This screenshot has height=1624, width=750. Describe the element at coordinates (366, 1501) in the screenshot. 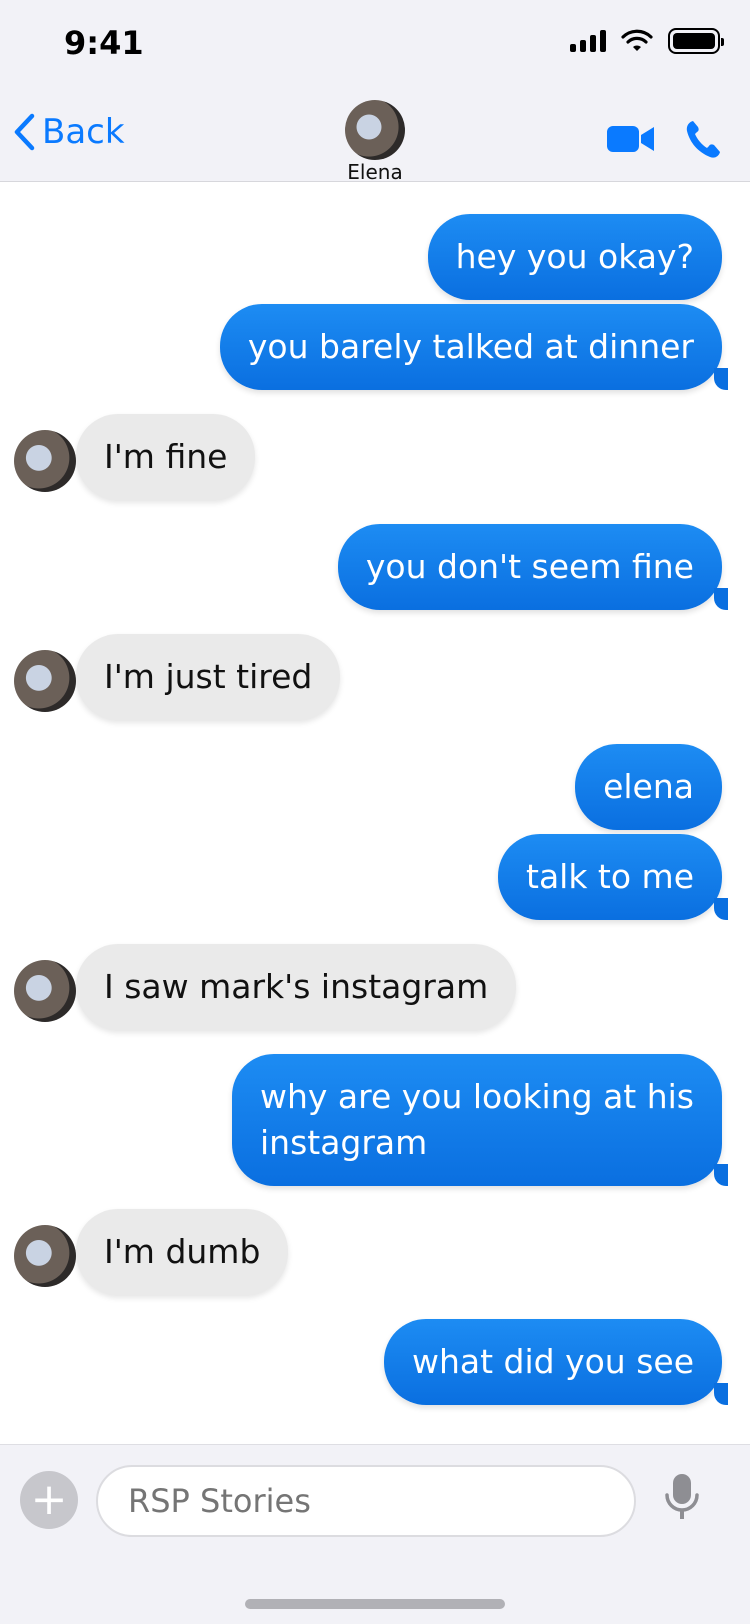

I see `message-input` at that location.